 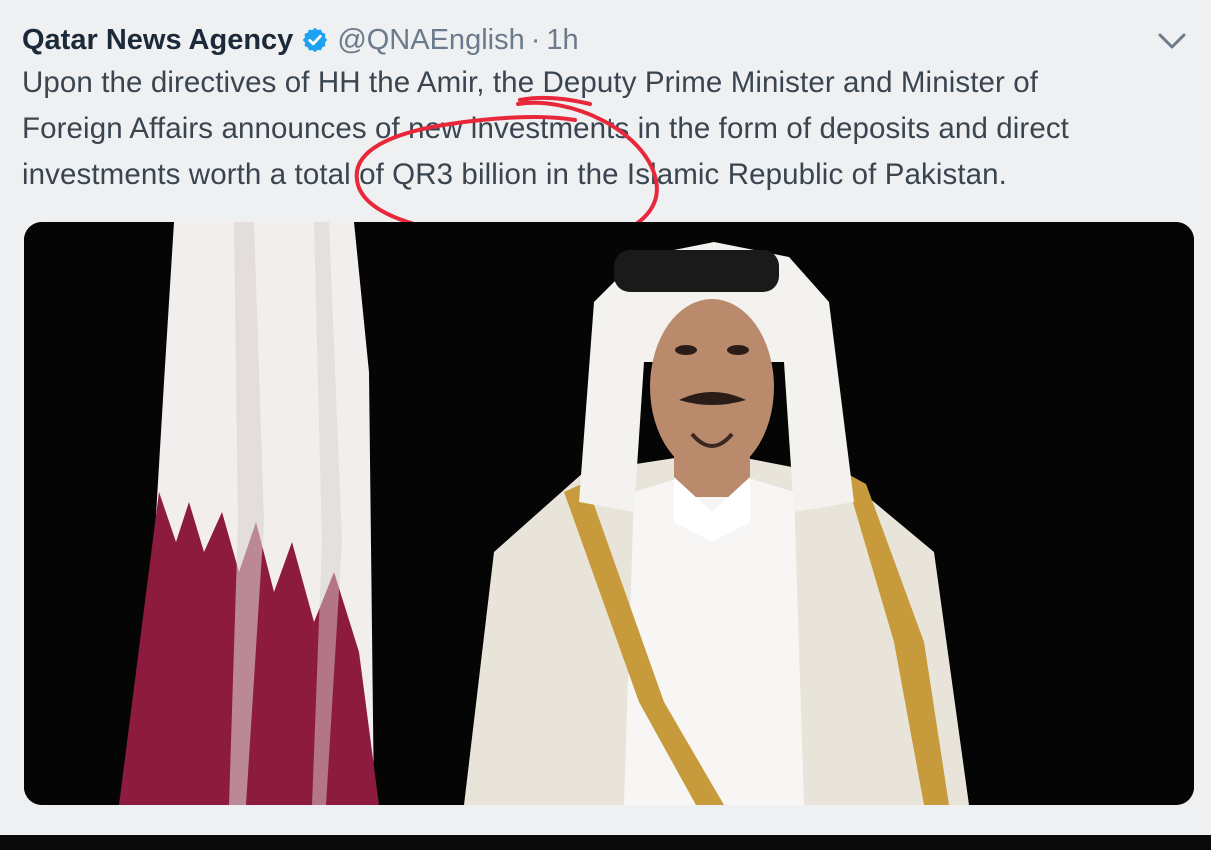 I want to click on author-handle: @QNAEnglish, so click(x=430, y=40).